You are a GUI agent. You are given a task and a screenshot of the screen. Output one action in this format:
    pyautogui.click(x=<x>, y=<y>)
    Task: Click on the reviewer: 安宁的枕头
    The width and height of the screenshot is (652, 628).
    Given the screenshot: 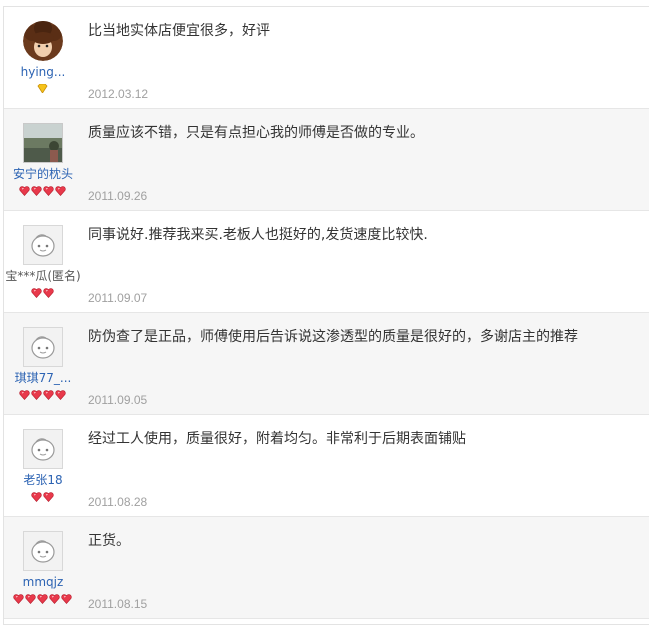 What is the action you would take?
    pyautogui.click(x=42, y=159)
    